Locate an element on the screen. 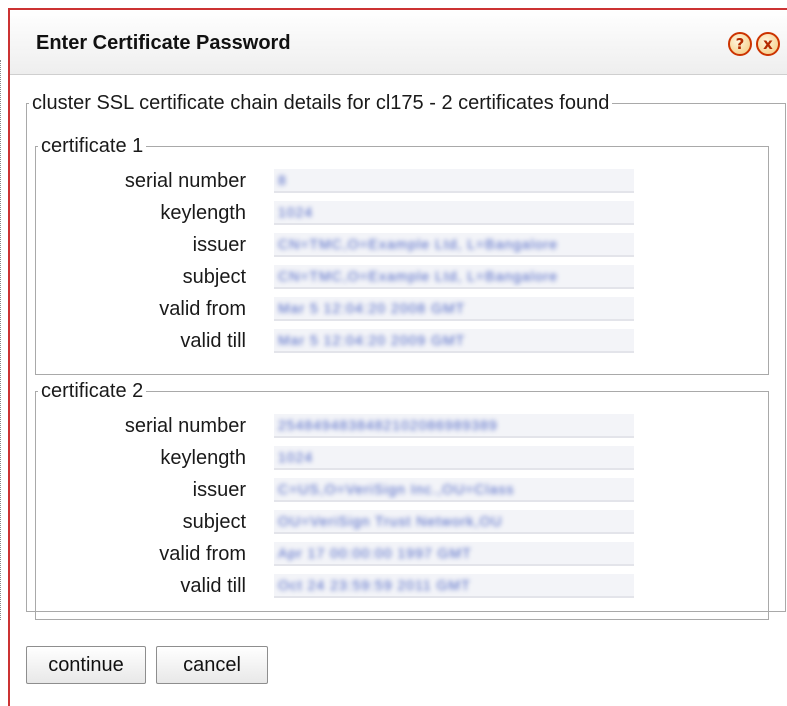 The height and width of the screenshot is (706, 787). cert1-valid-from-row: valid from Mar 5 12:04:20 2008 GMT is located at coordinates (386, 309).